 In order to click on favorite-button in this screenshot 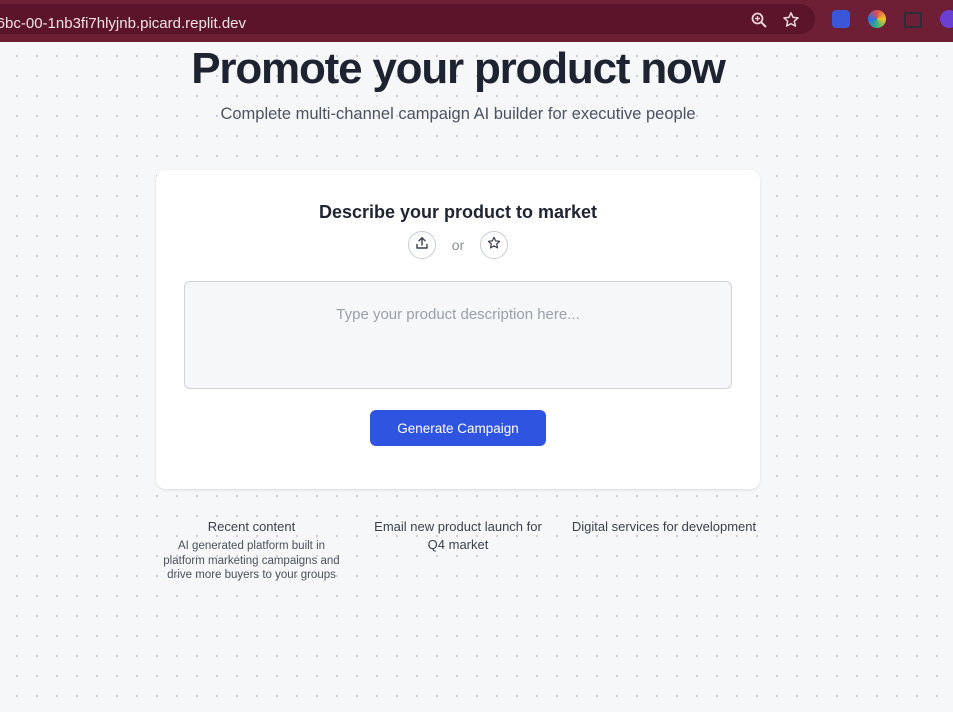, I will do `click(494, 245)`.